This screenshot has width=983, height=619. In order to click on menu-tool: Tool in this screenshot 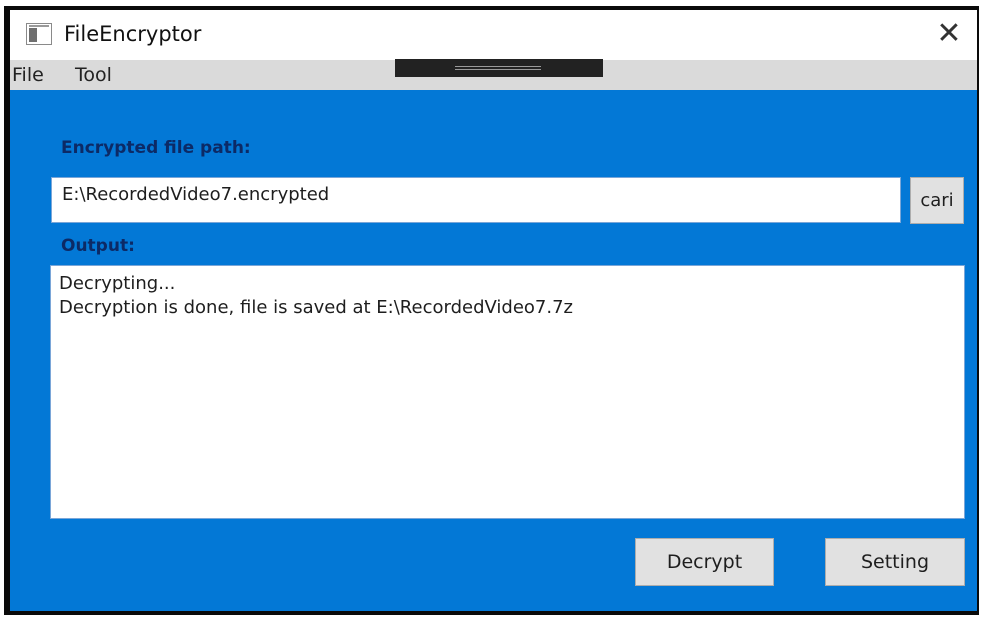, I will do `click(93, 75)`.